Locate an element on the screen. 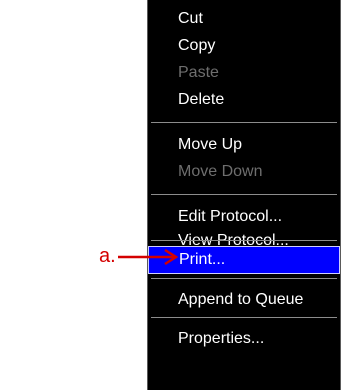 This screenshot has height=390, width=357. menu-item-move-up: Move Up is located at coordinates (244, 145).